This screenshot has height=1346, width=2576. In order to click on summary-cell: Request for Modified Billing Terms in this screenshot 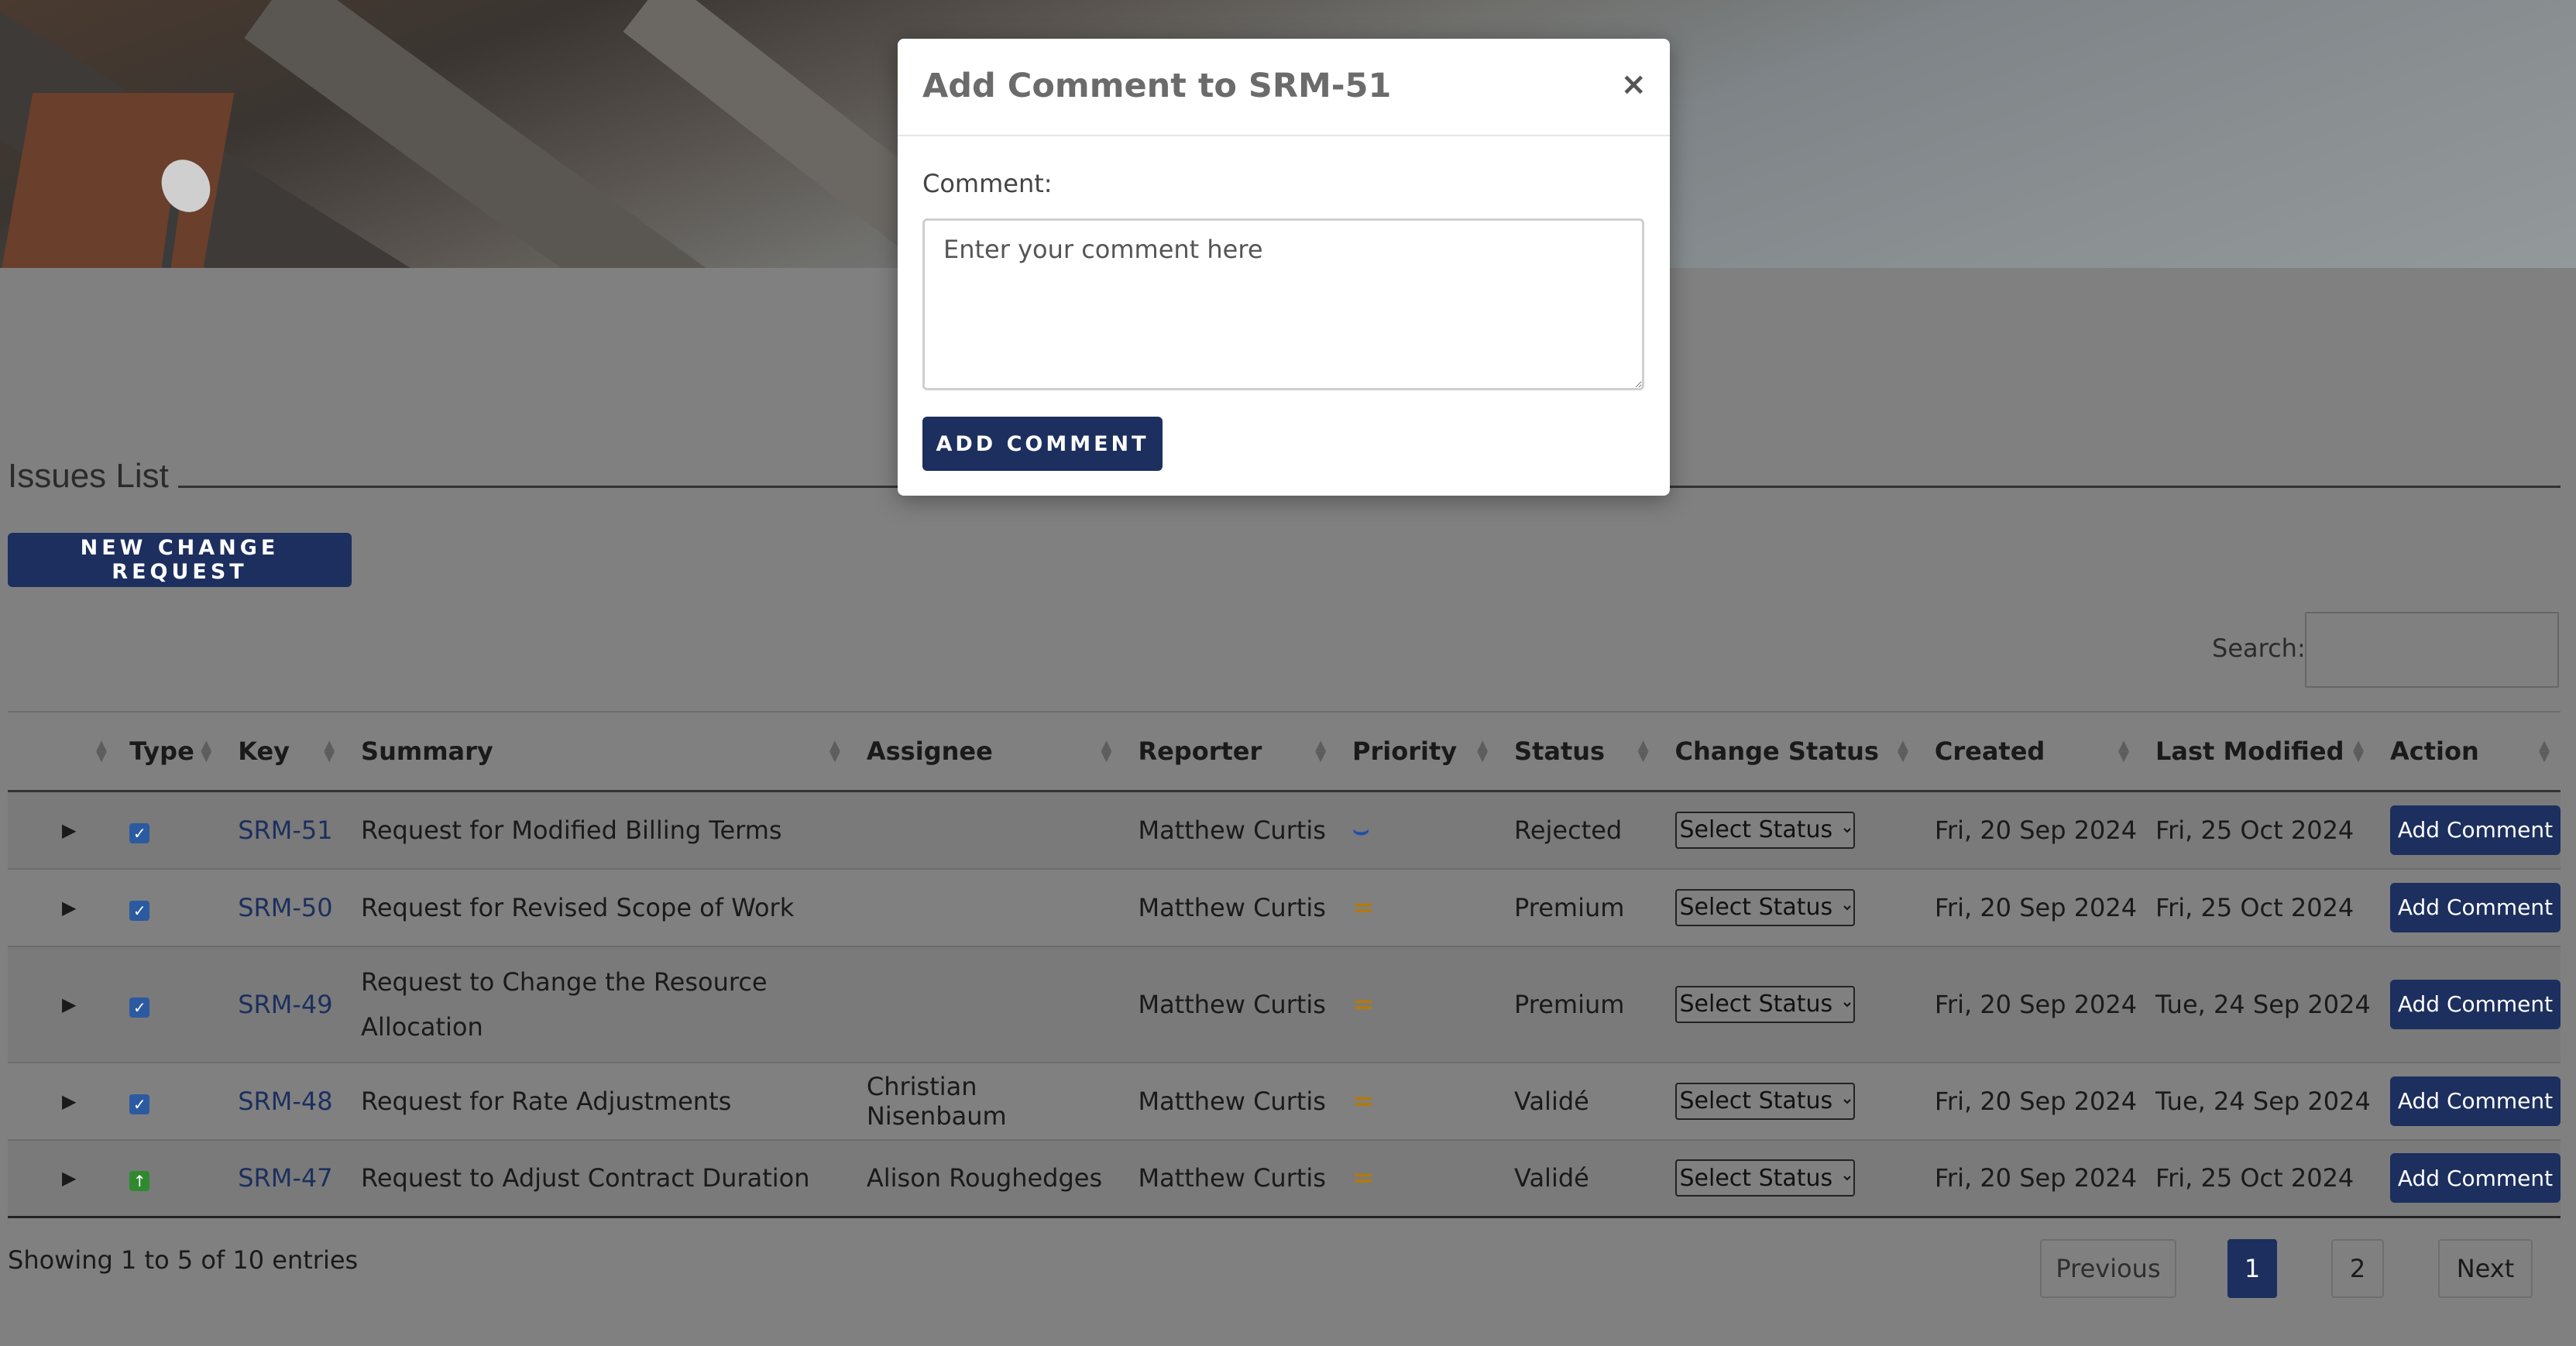, I will do `click(598, 831)`.